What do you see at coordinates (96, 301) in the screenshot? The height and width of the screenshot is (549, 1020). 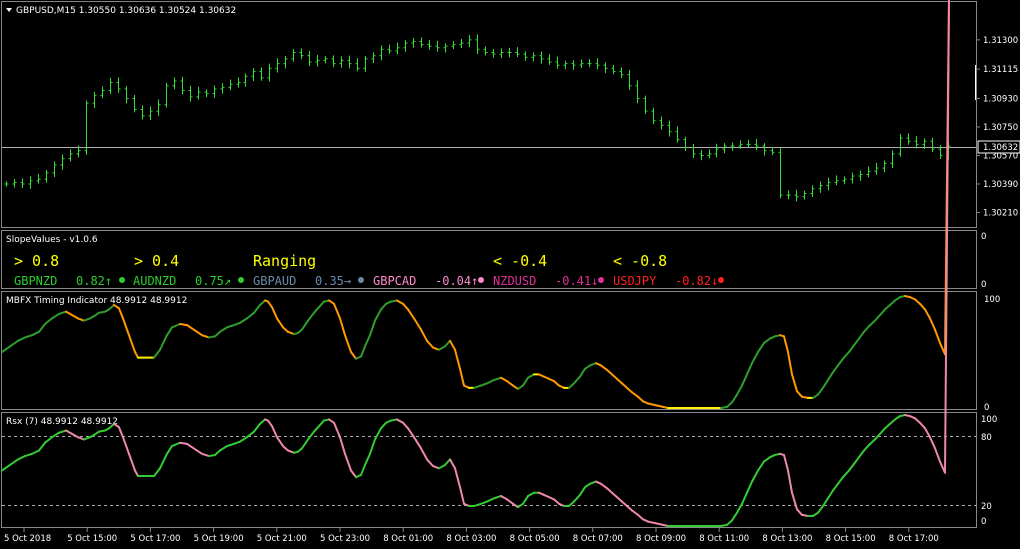 I see `mbfx-title: MBFX Timing Indicator 48.9912 48.9912` at bounding box center [96, 301].